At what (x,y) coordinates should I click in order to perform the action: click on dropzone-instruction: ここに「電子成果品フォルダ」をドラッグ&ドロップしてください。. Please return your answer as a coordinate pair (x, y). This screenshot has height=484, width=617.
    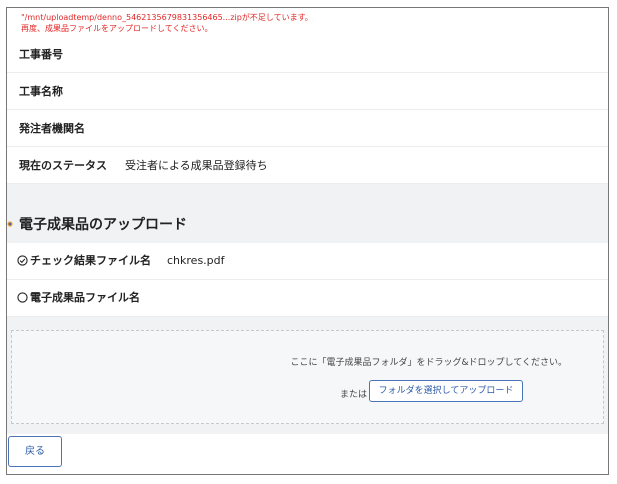
    Looking at the image, I should click on (428, 363).